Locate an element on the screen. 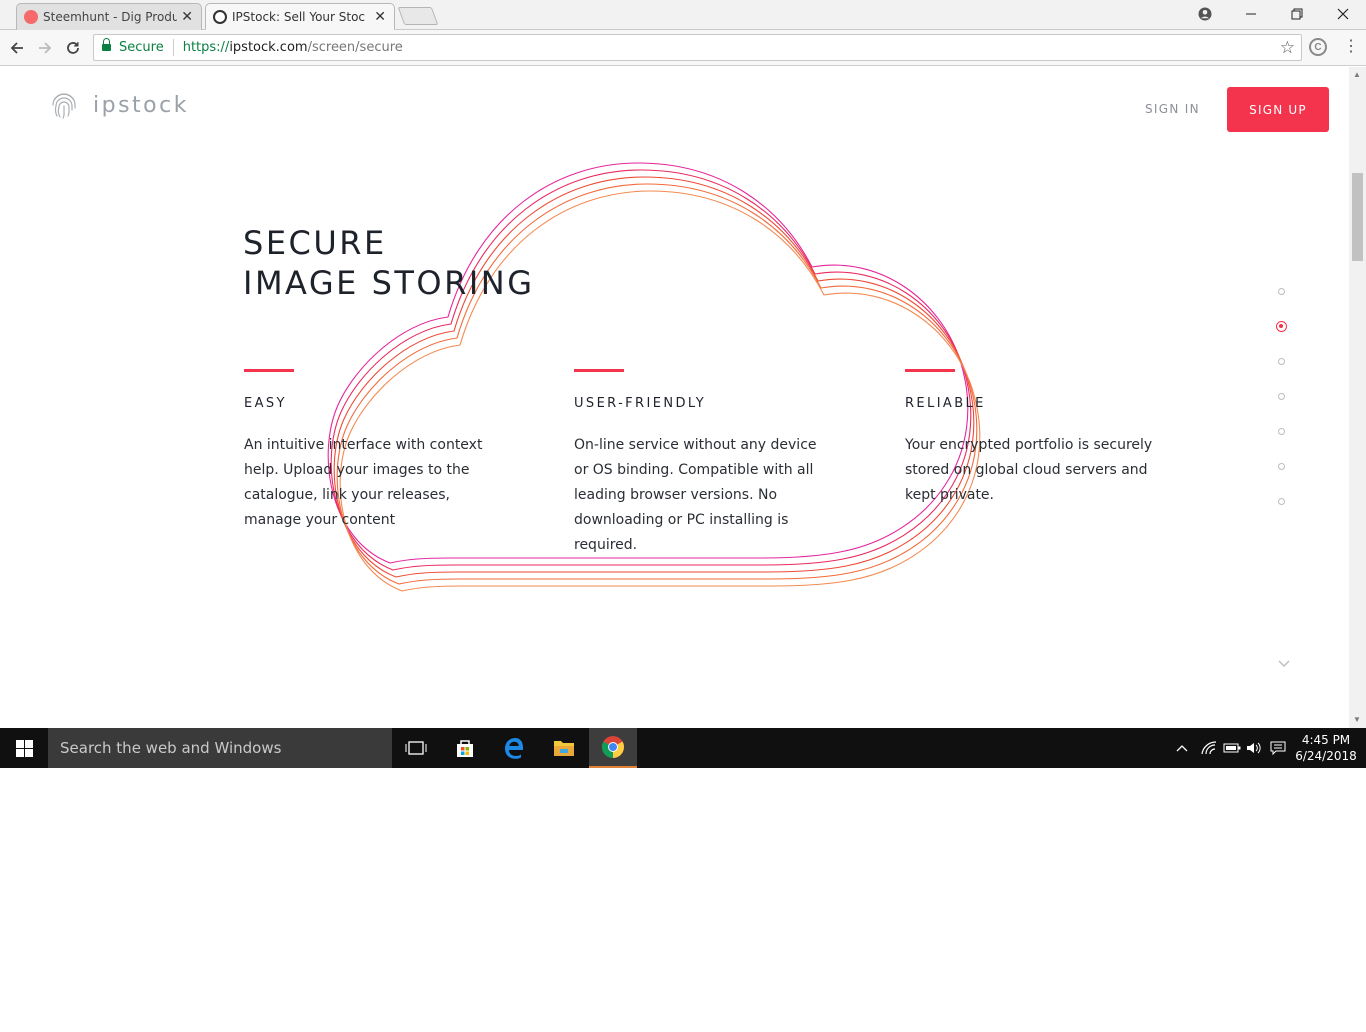 The image size is (1366, 1032). tab-title: IPStock: Sell Your Stock Photos is located at coordinates (299, 16).